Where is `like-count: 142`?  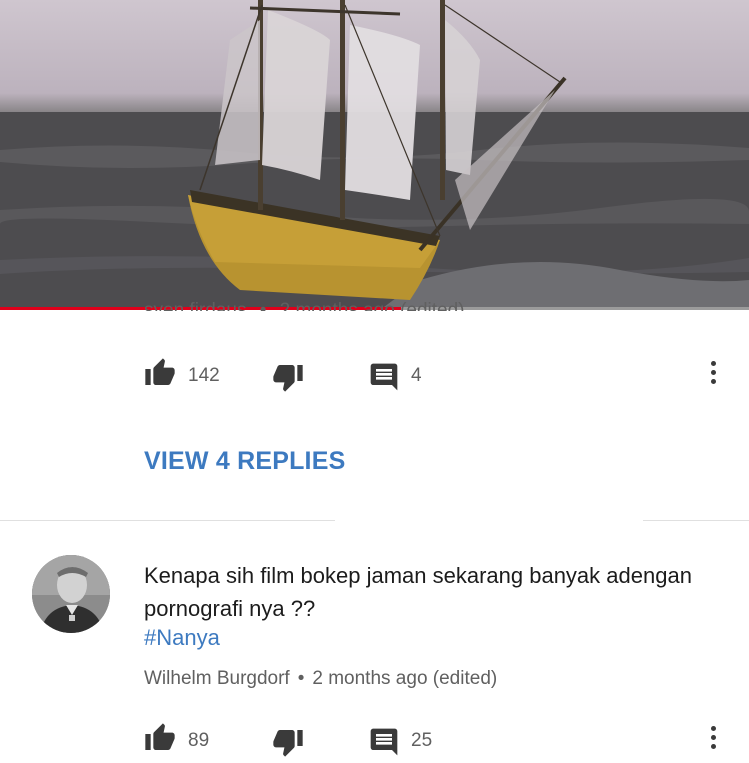 like-count: 142 is located at coordinates (204, 375).